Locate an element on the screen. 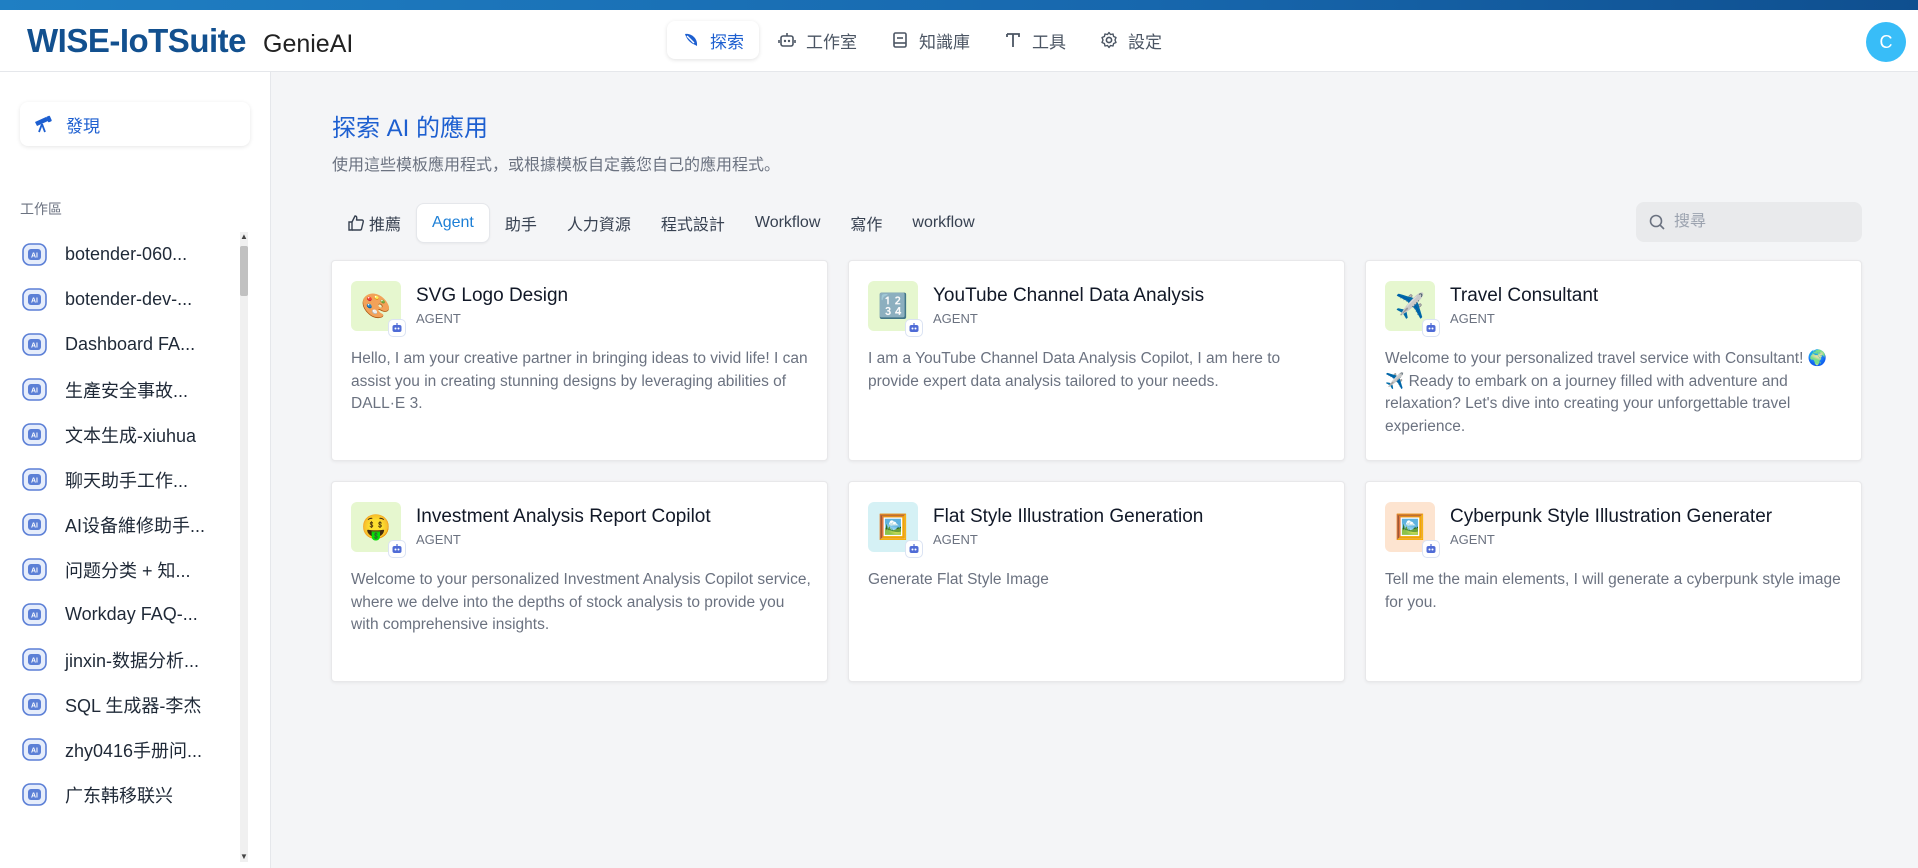 The width and height of the screenshot is (1918, 868). app-name: Flat Style Illustration Generation is located at coordinates (1068, 516).